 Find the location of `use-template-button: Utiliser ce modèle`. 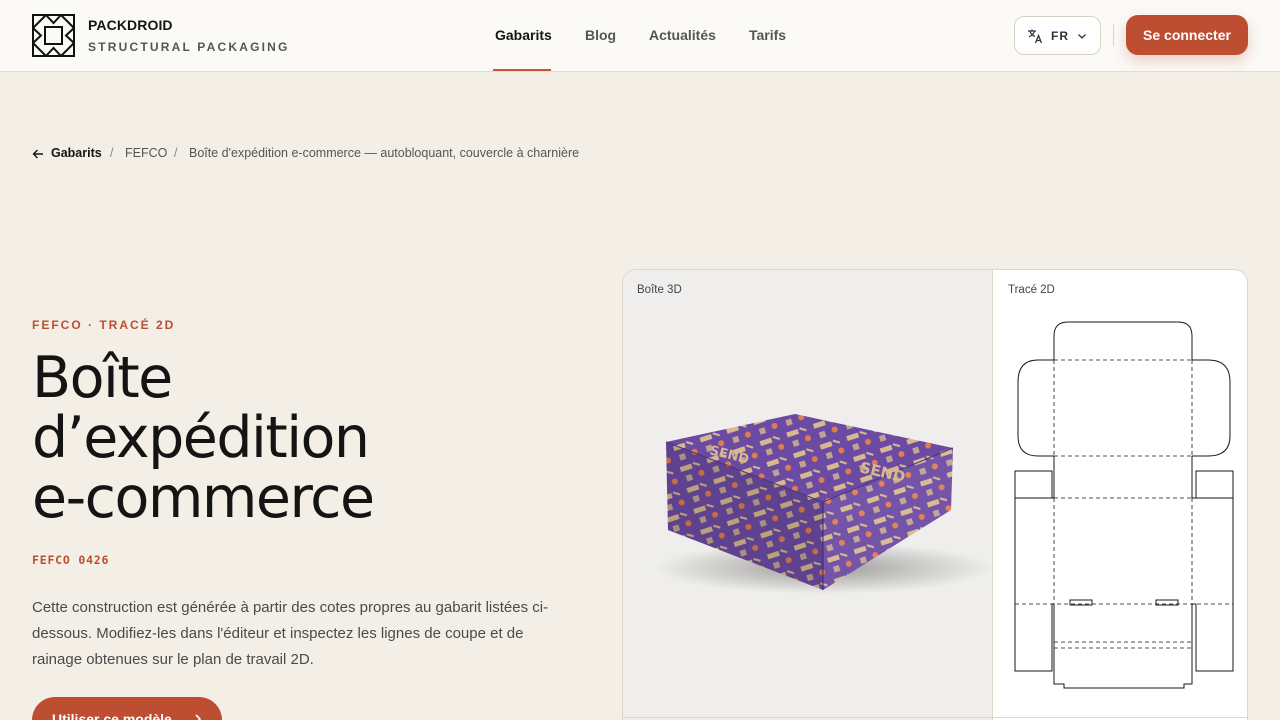

use-template-button: Utiliser ce modèle is located at coordinates (127, 708).